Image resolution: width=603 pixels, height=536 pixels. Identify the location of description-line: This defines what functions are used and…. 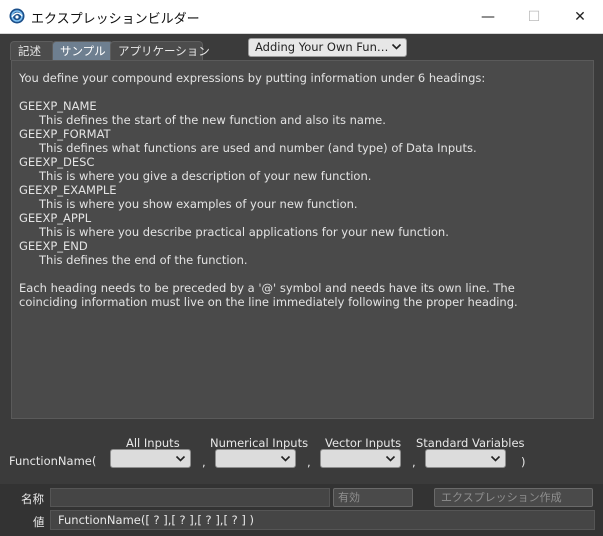
(258, 148).